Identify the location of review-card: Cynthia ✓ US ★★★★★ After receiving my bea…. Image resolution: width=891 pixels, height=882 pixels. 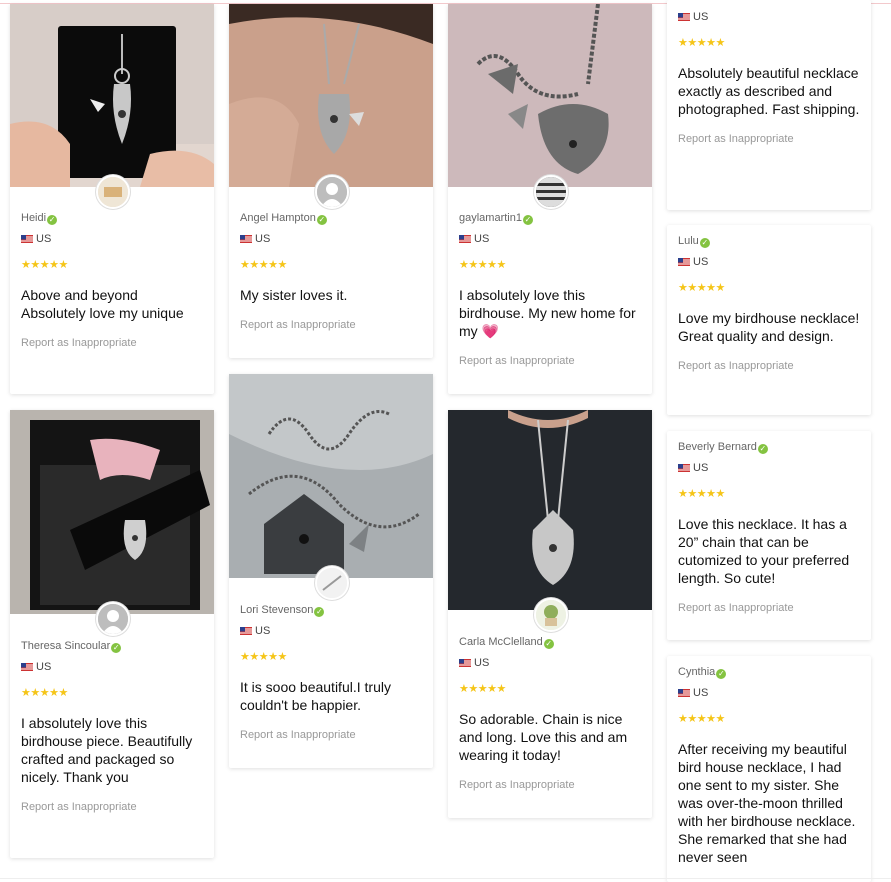
(769, 769).